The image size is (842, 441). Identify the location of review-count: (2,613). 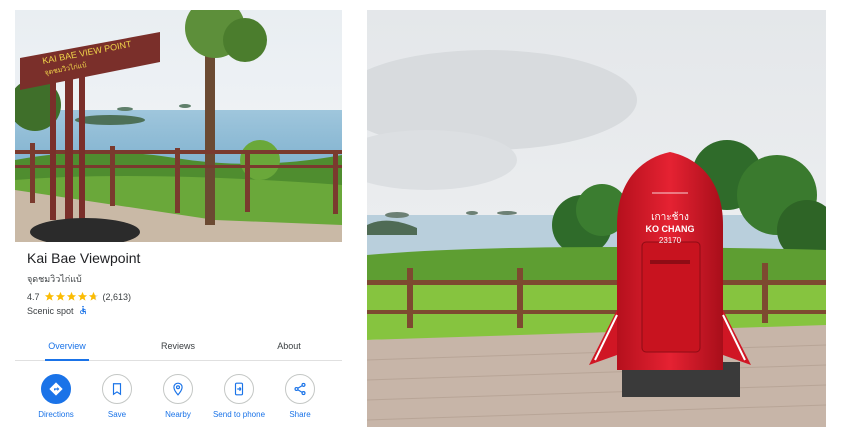
(117, 297).